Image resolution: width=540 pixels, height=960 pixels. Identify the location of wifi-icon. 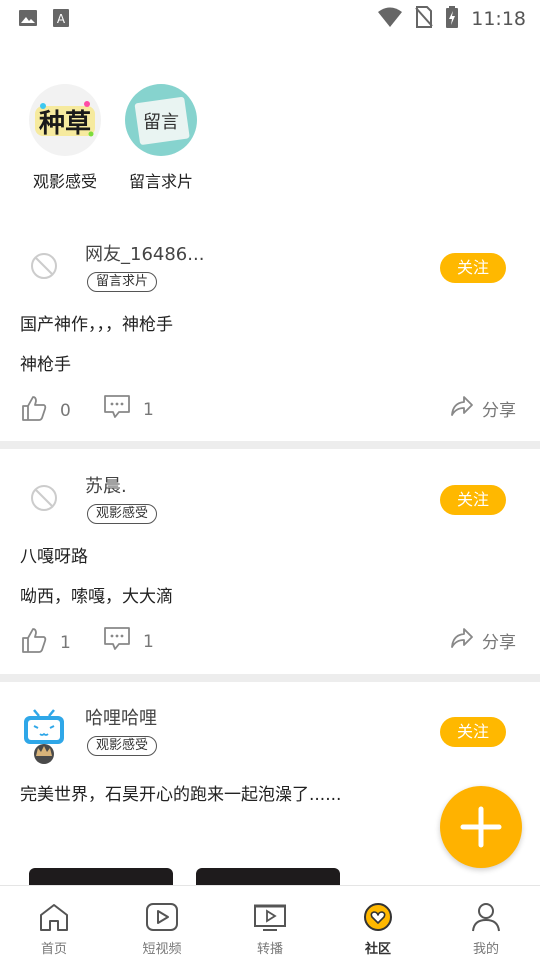
(390, 19).